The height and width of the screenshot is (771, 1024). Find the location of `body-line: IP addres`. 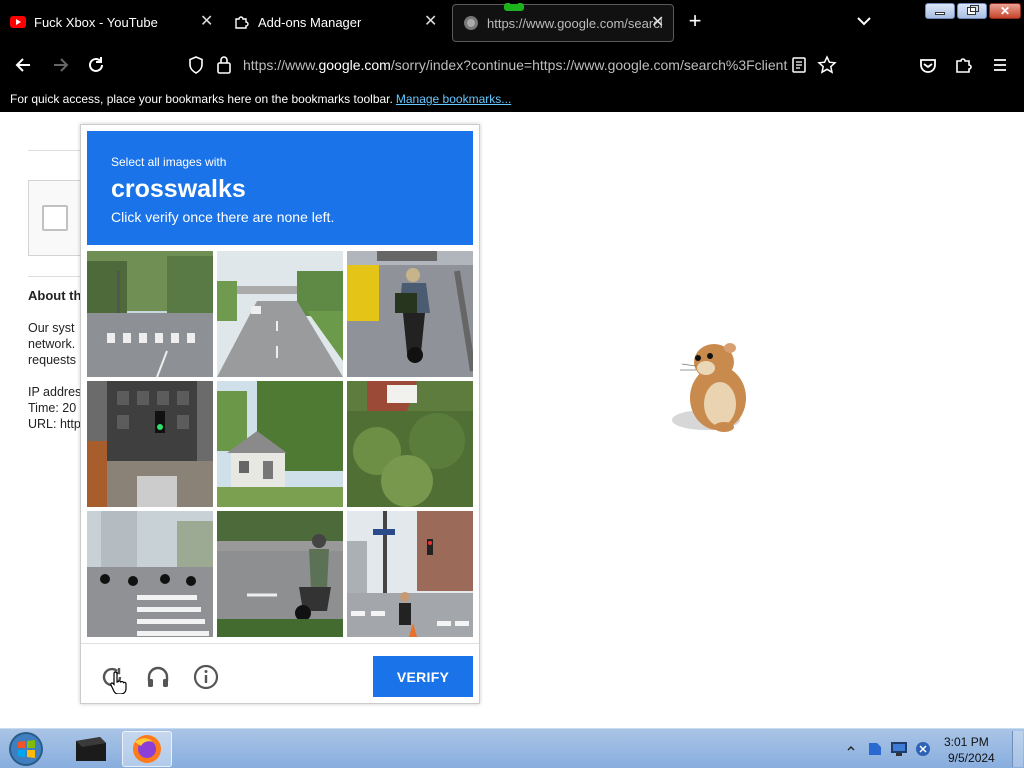

body-line: IP addres is located at coordinates (55, 392).